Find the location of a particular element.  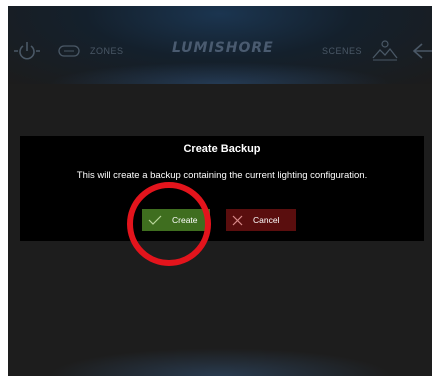

lumishore-logo: LUMISHORE is located at coordinates (223, 48).